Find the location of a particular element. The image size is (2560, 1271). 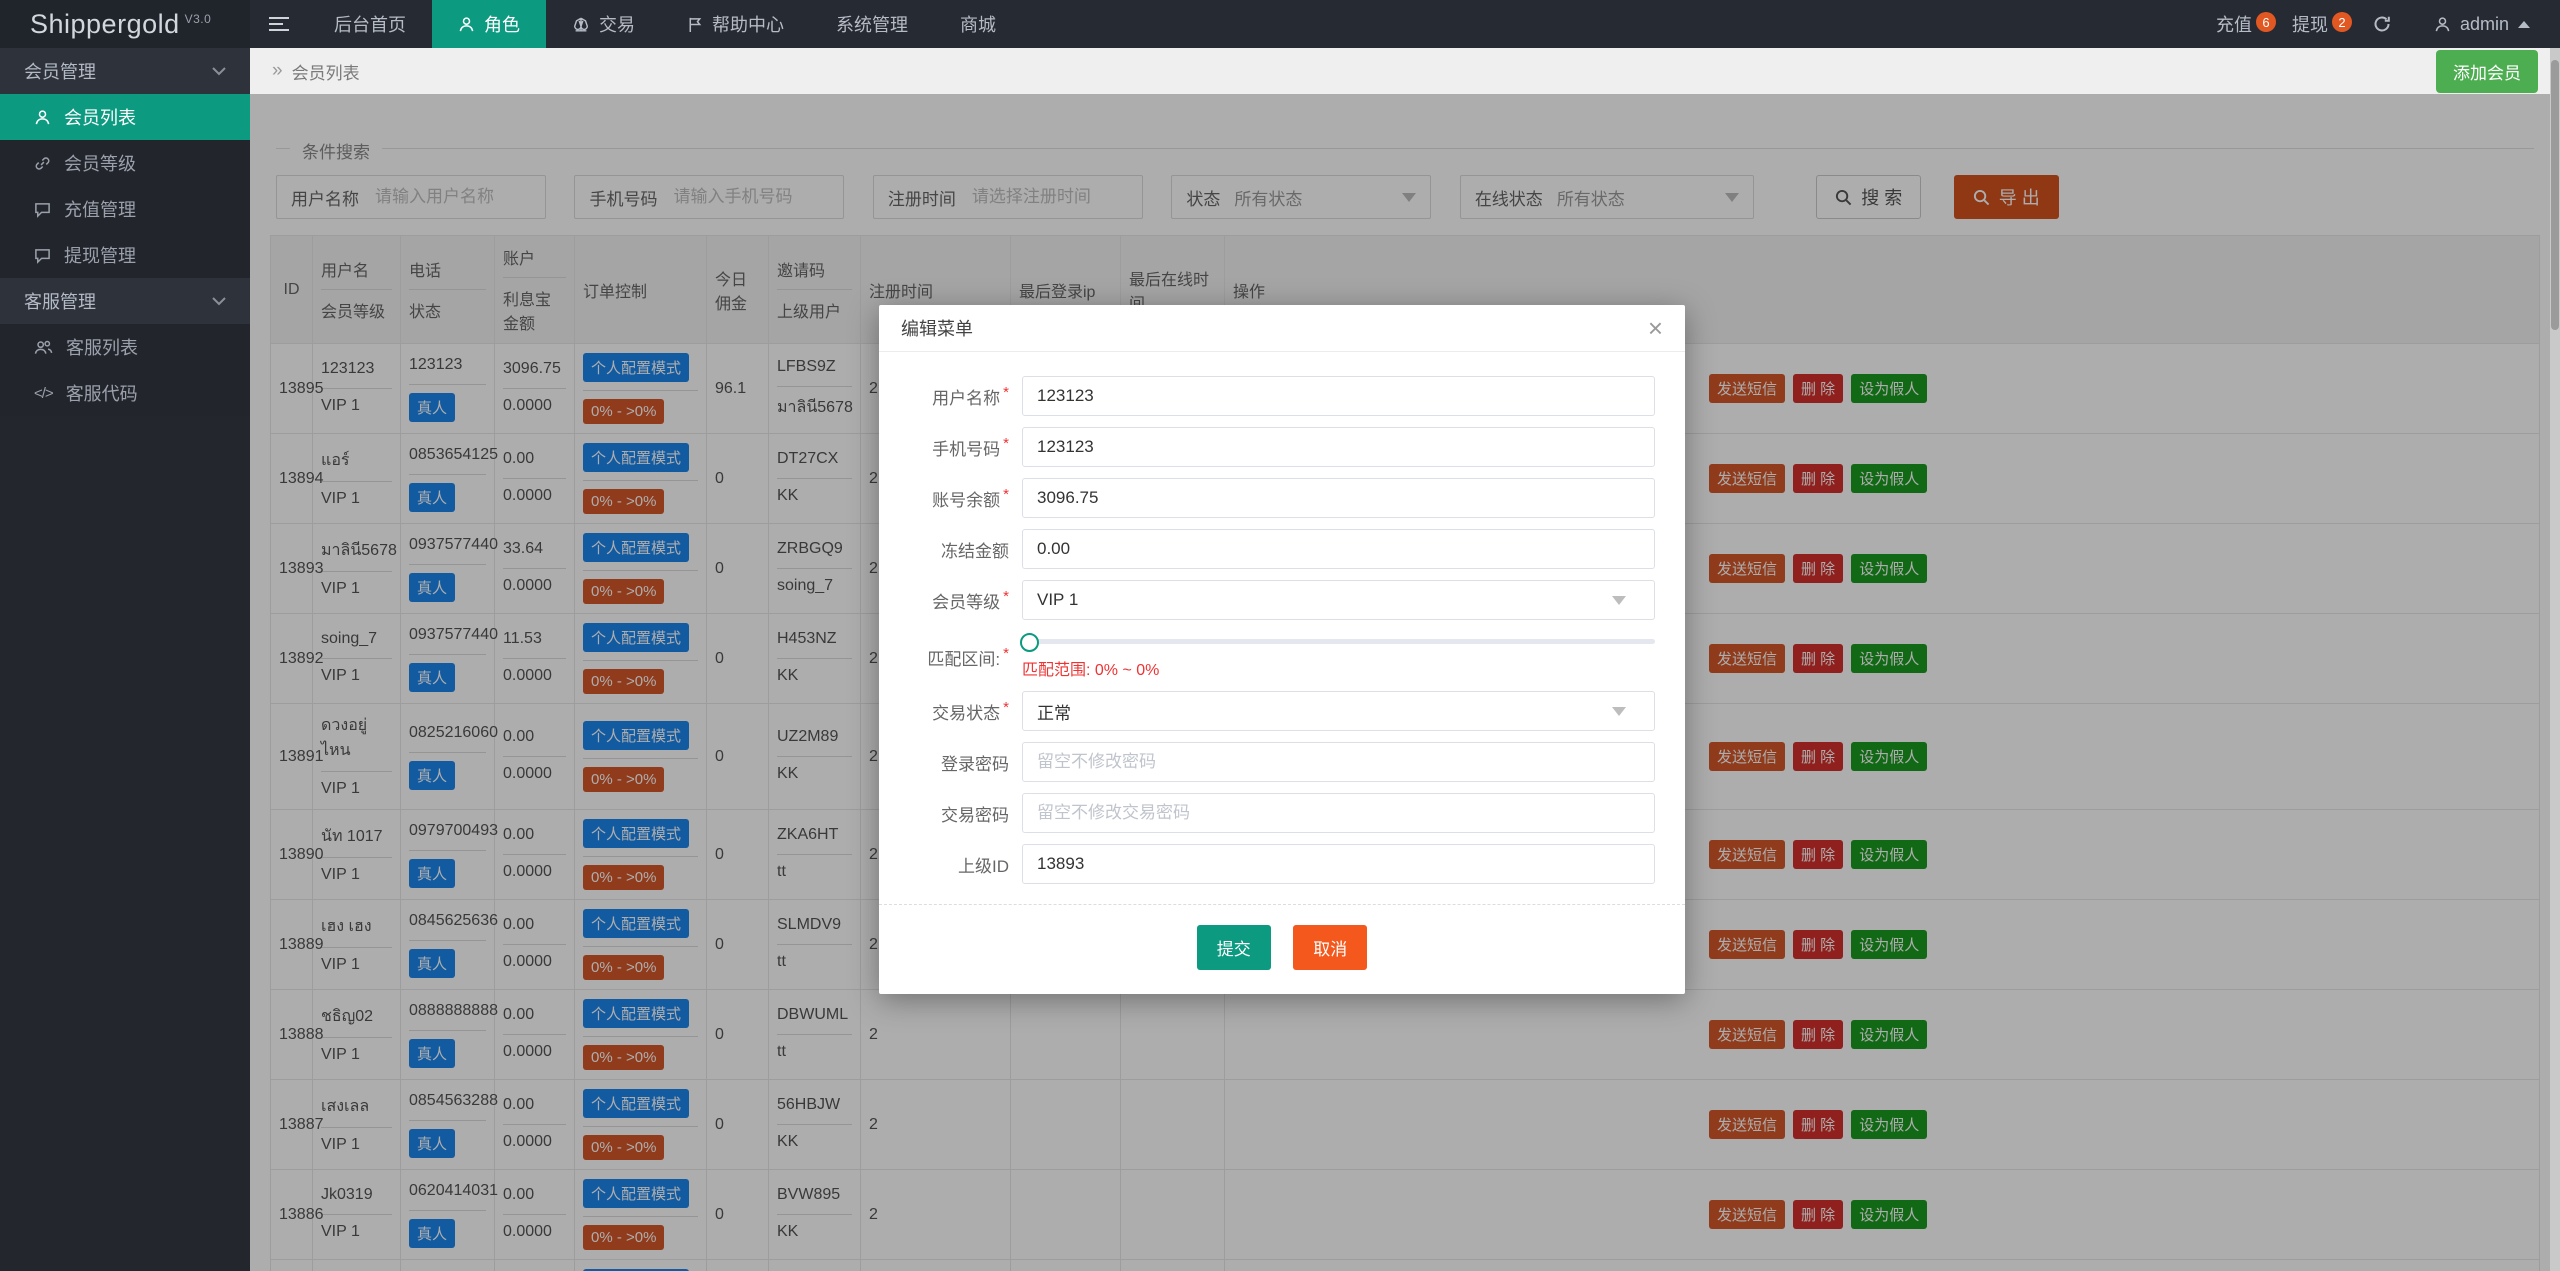

modal-footer: 提交 取消 is located at coordinates (1282, 949).